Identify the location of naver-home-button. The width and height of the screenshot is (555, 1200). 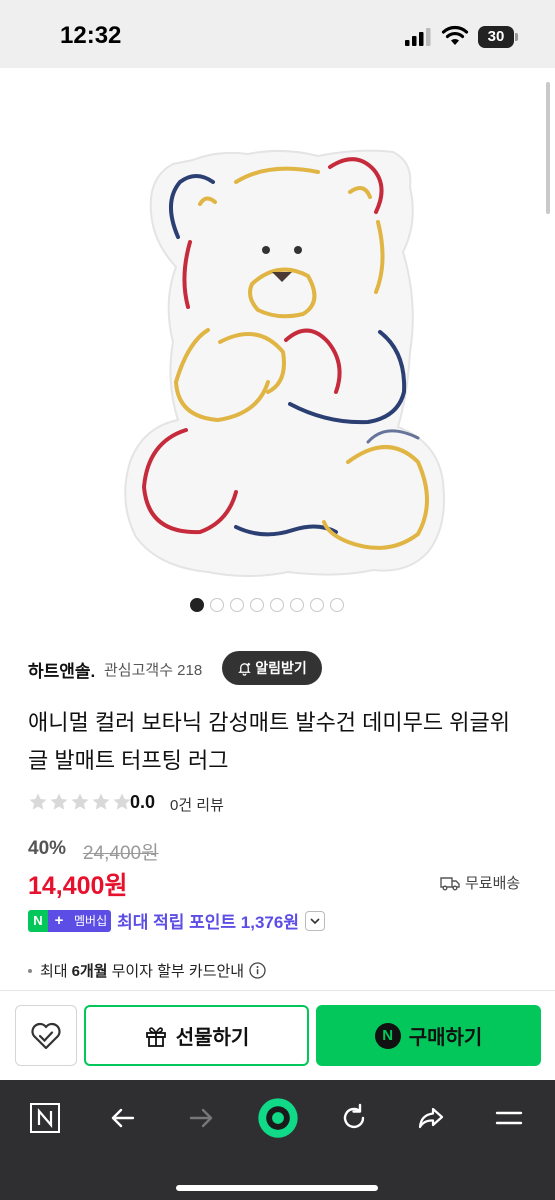
(45, 1118).